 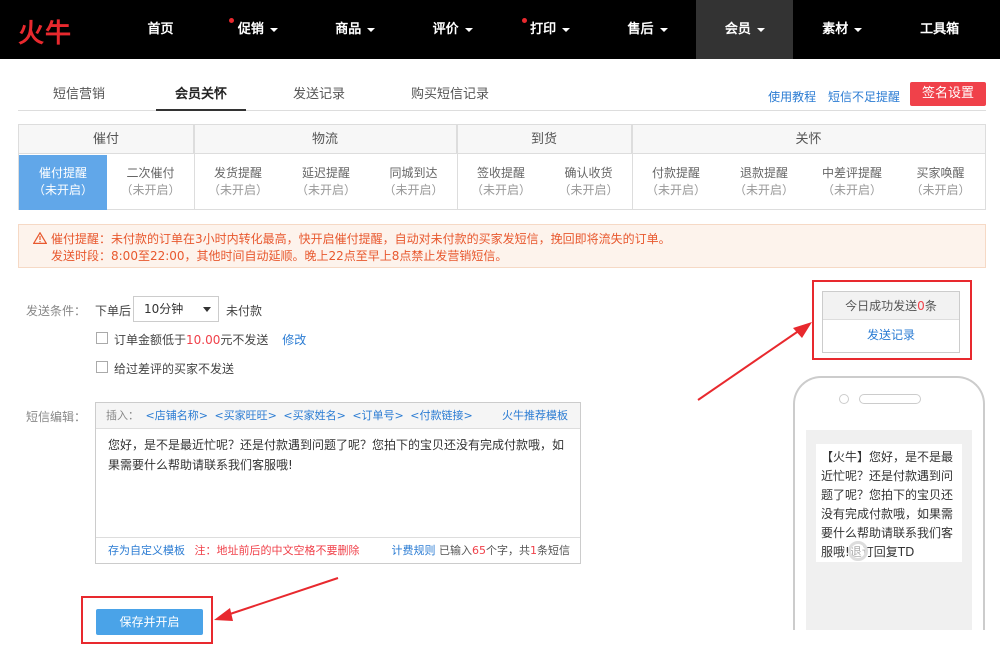 I want to click on care-type-name: 二次催付, so click(x=150, y=173).